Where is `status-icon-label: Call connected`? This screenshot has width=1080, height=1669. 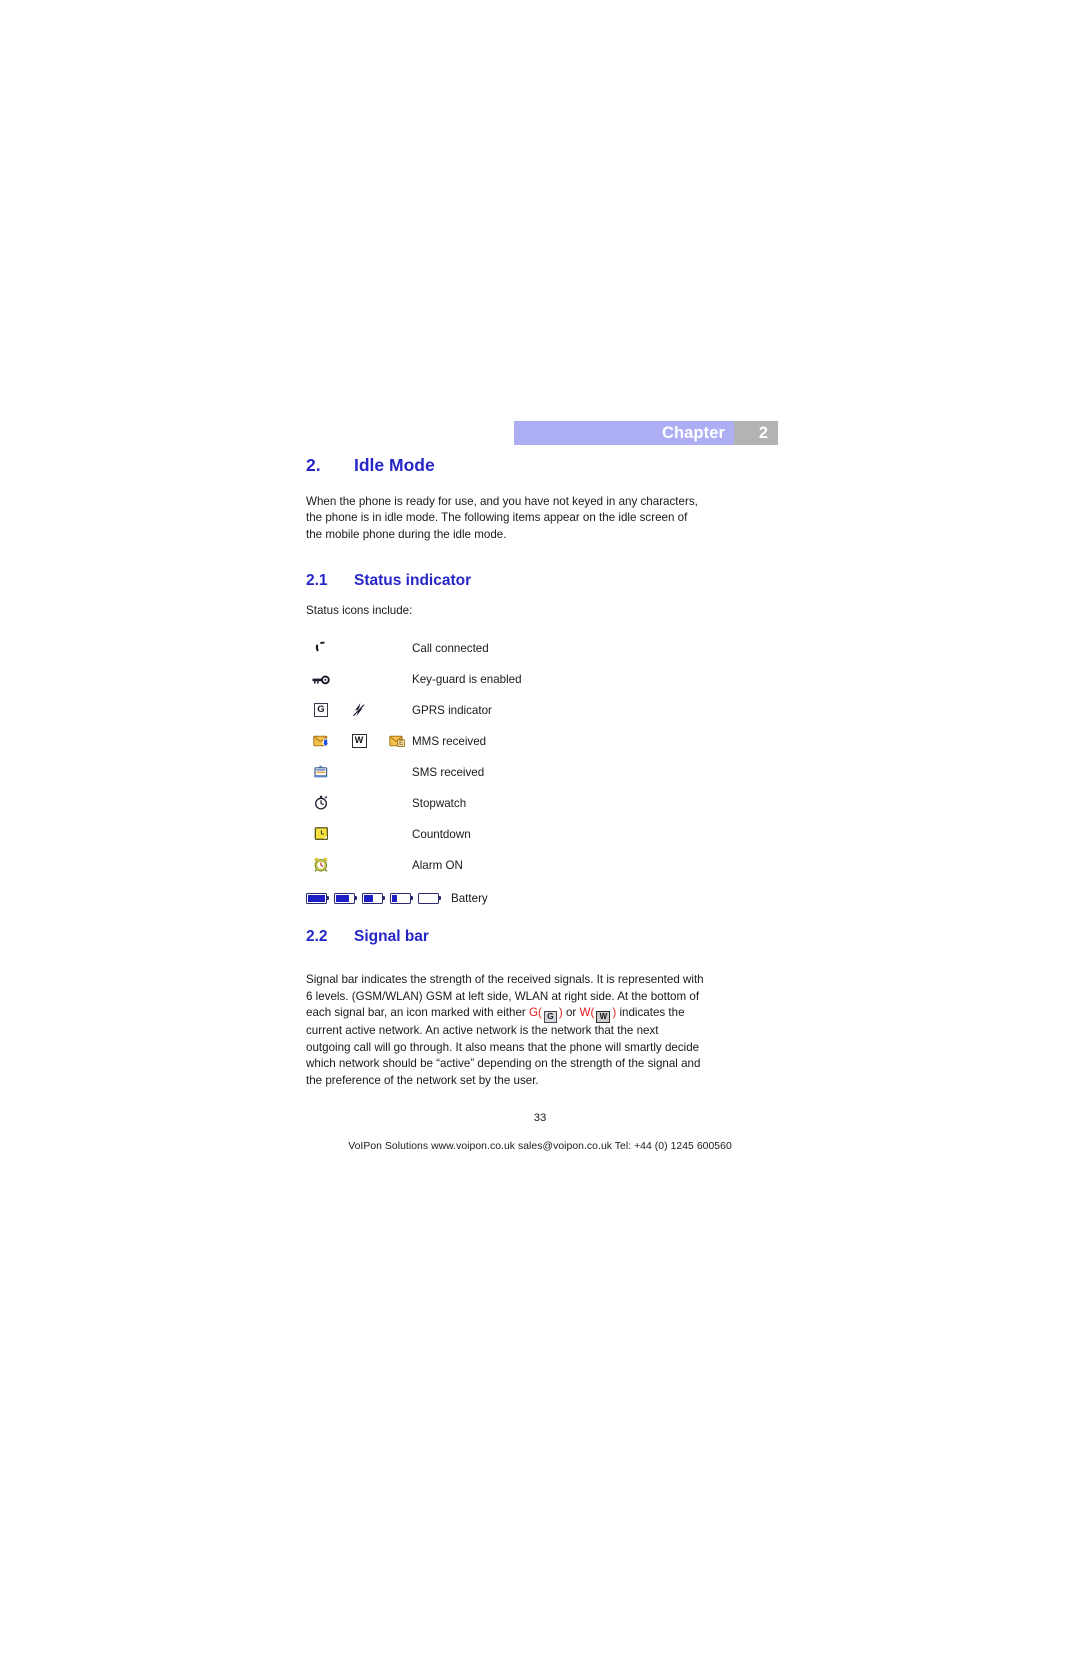
status-icon-label: Call connected is located at coordinates (450, 648).